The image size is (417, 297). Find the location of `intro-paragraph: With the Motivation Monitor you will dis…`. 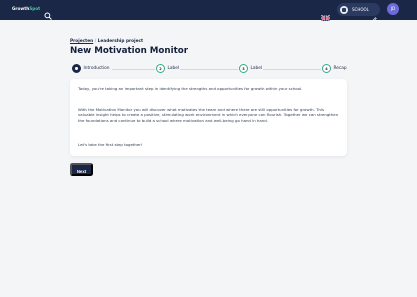

intro-paragraph: With the Motivation Monitor you will dis… is located at coordinates (208, 115).